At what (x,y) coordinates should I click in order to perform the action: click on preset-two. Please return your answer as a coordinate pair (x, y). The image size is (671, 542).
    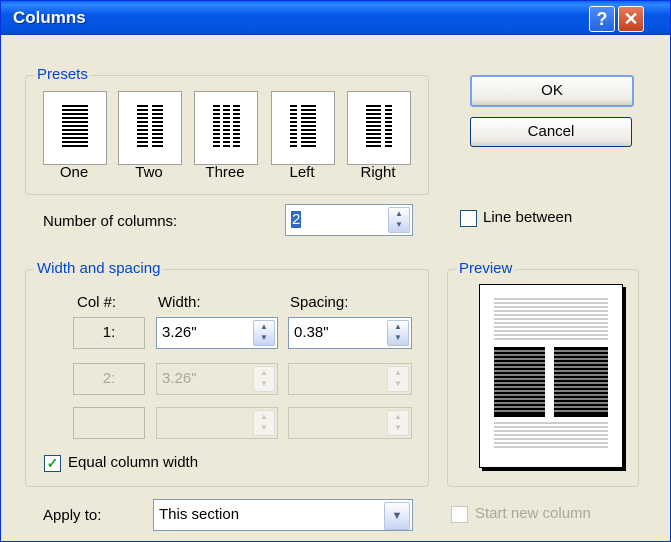
    Looking at the image, I should click on (150, 128).